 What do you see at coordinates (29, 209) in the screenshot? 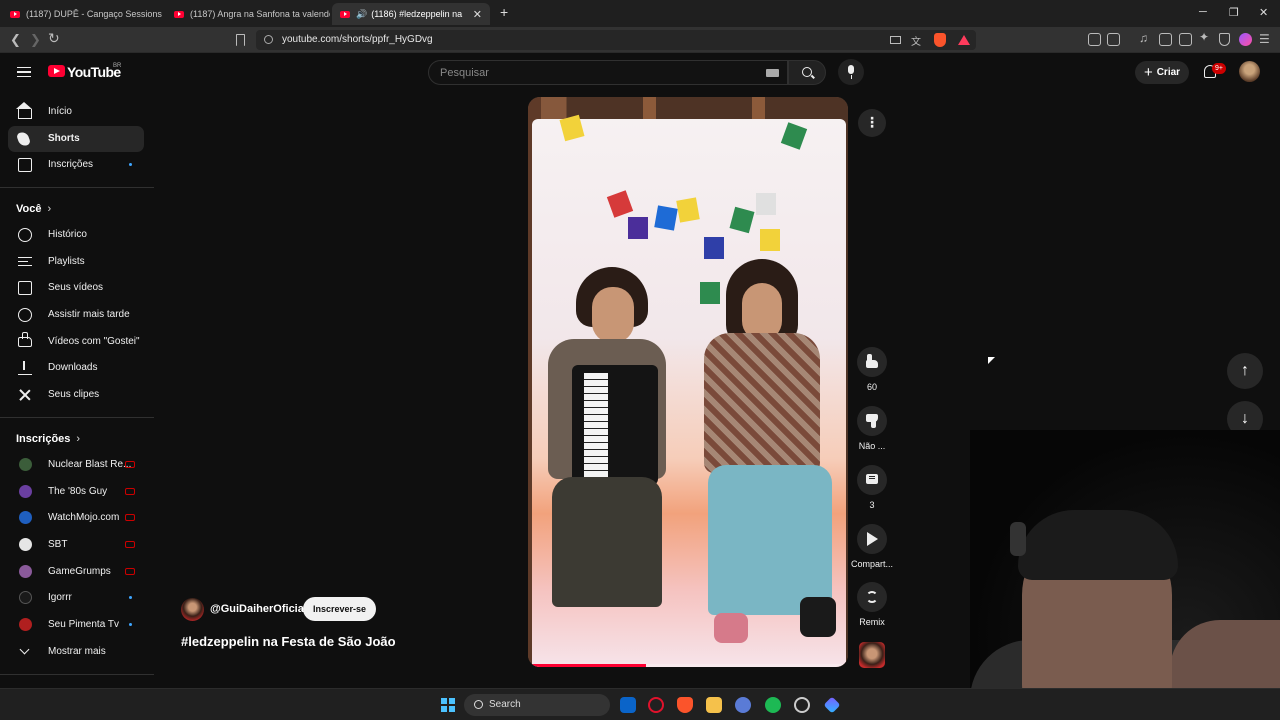
I see `section-label: Você` at bounding box center [29, 209].